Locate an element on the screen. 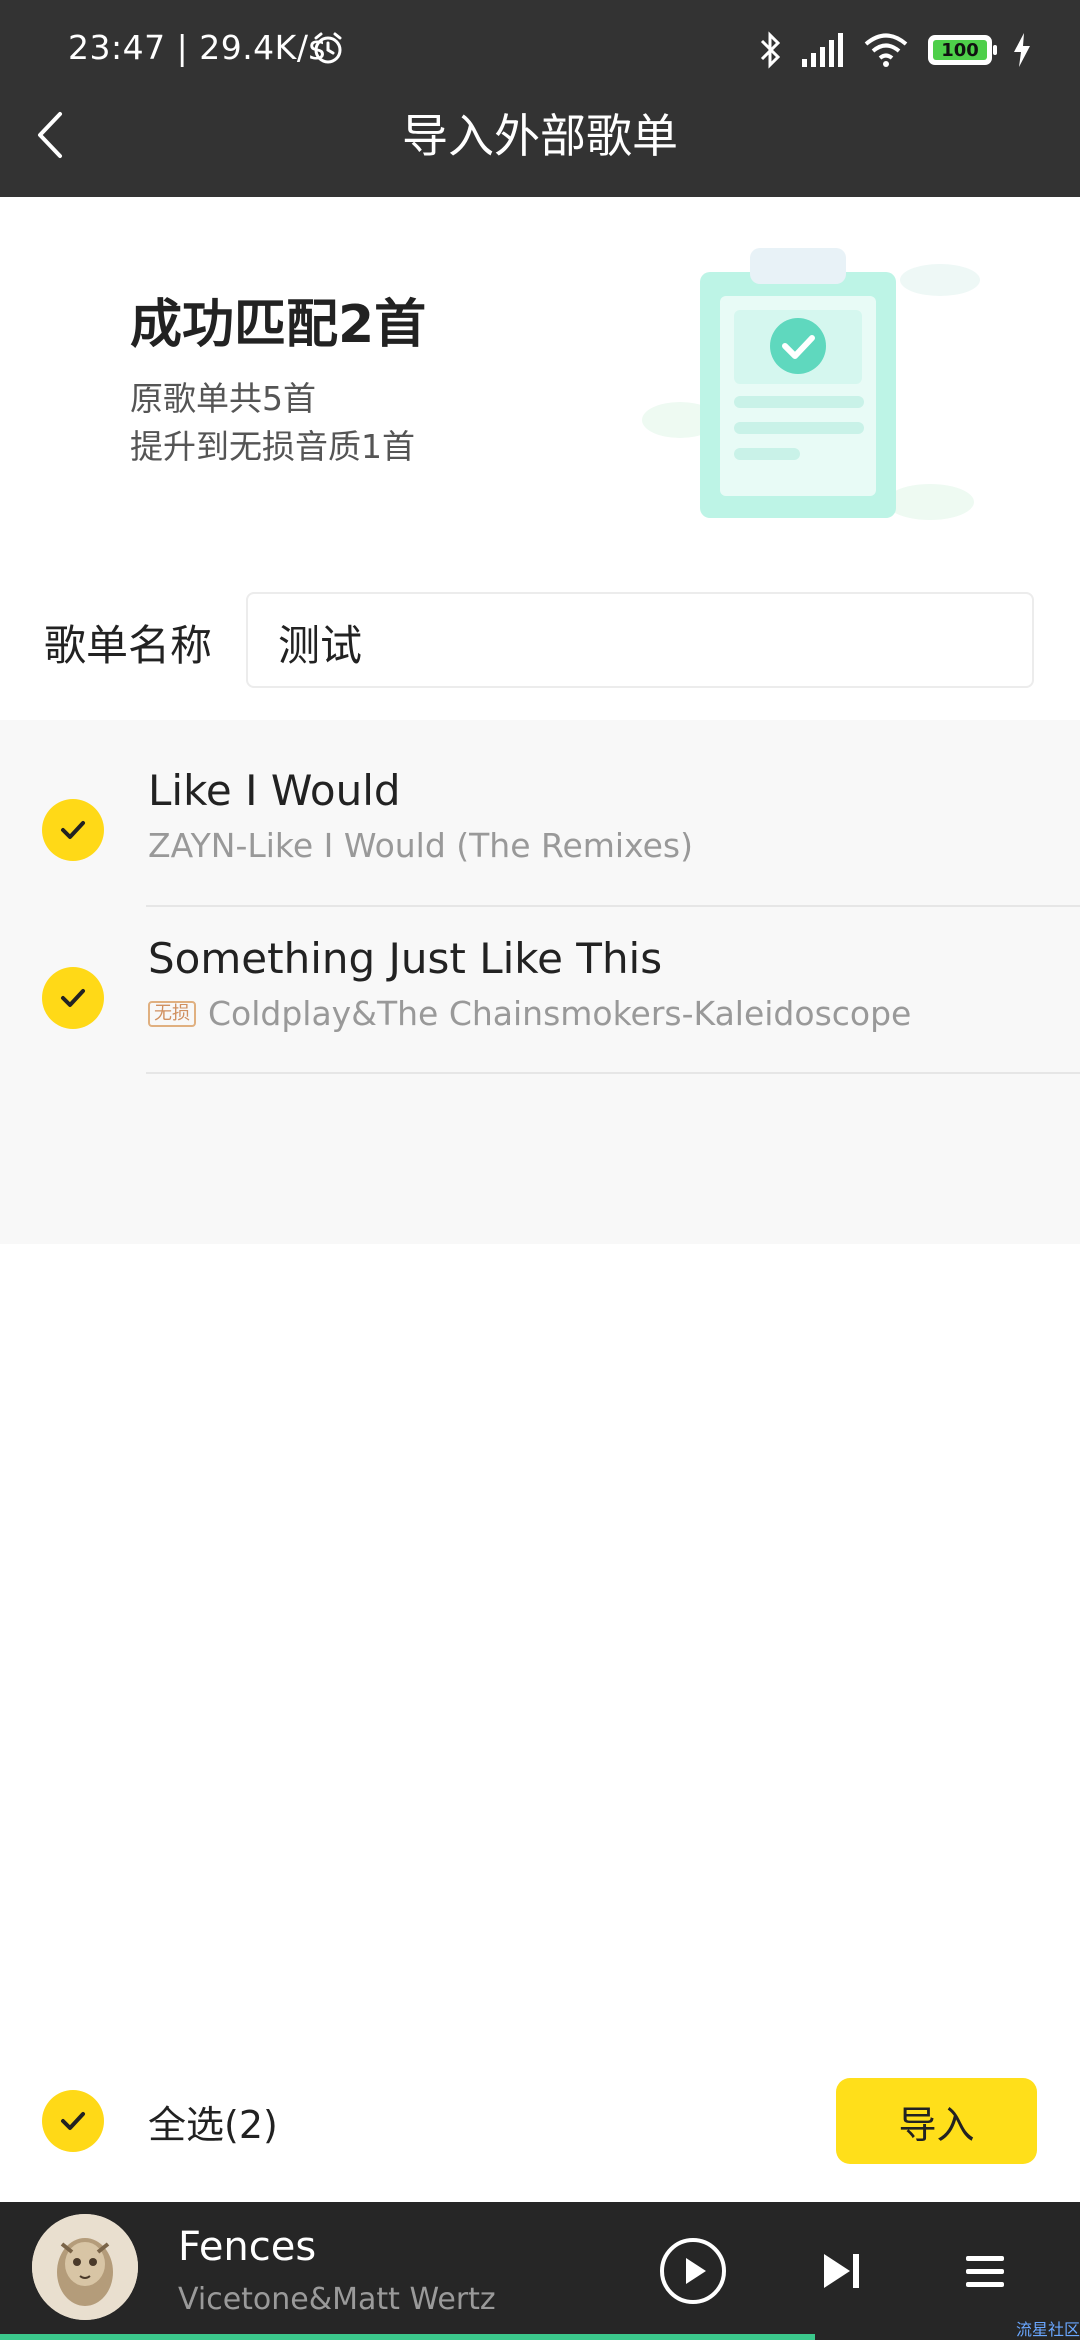  lossless-badge: 无损 is located at coordinates (172, 1013).